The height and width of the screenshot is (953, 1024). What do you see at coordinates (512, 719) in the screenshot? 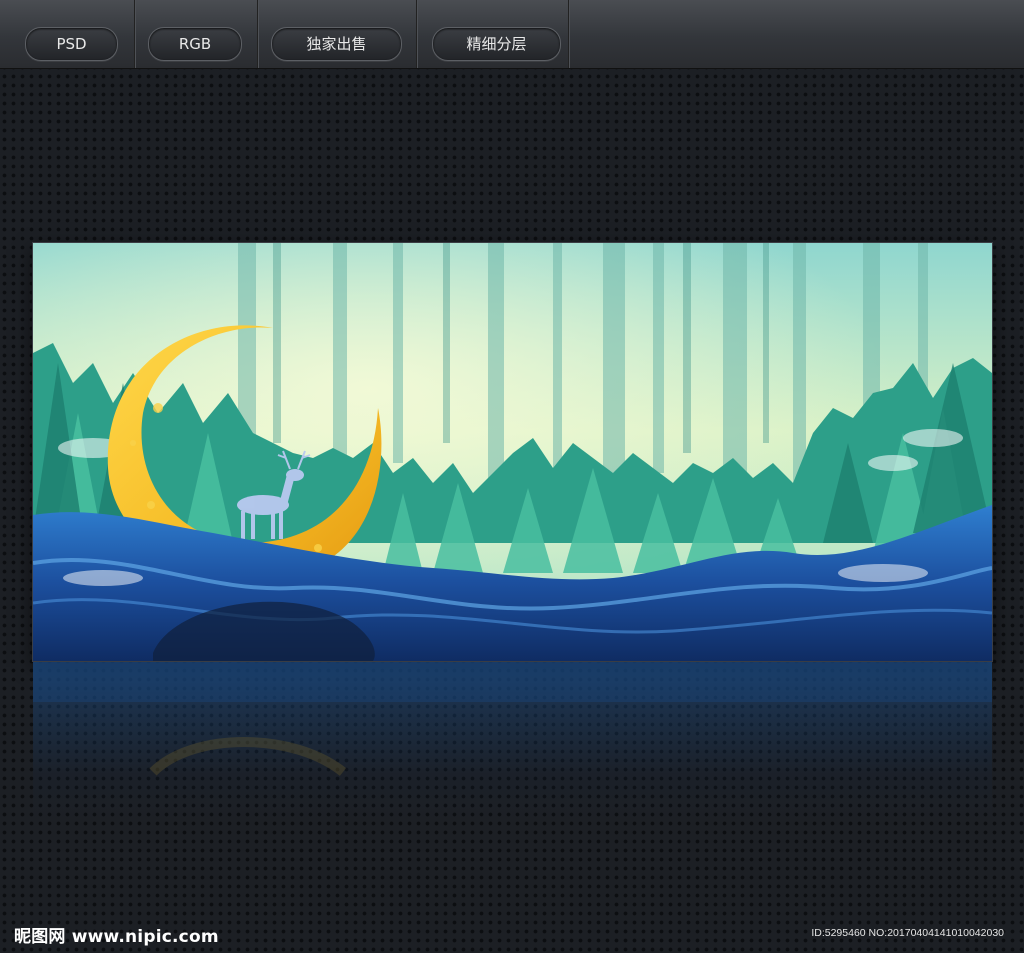
I see `reflection-graphic` at bounding box center [512, 719].